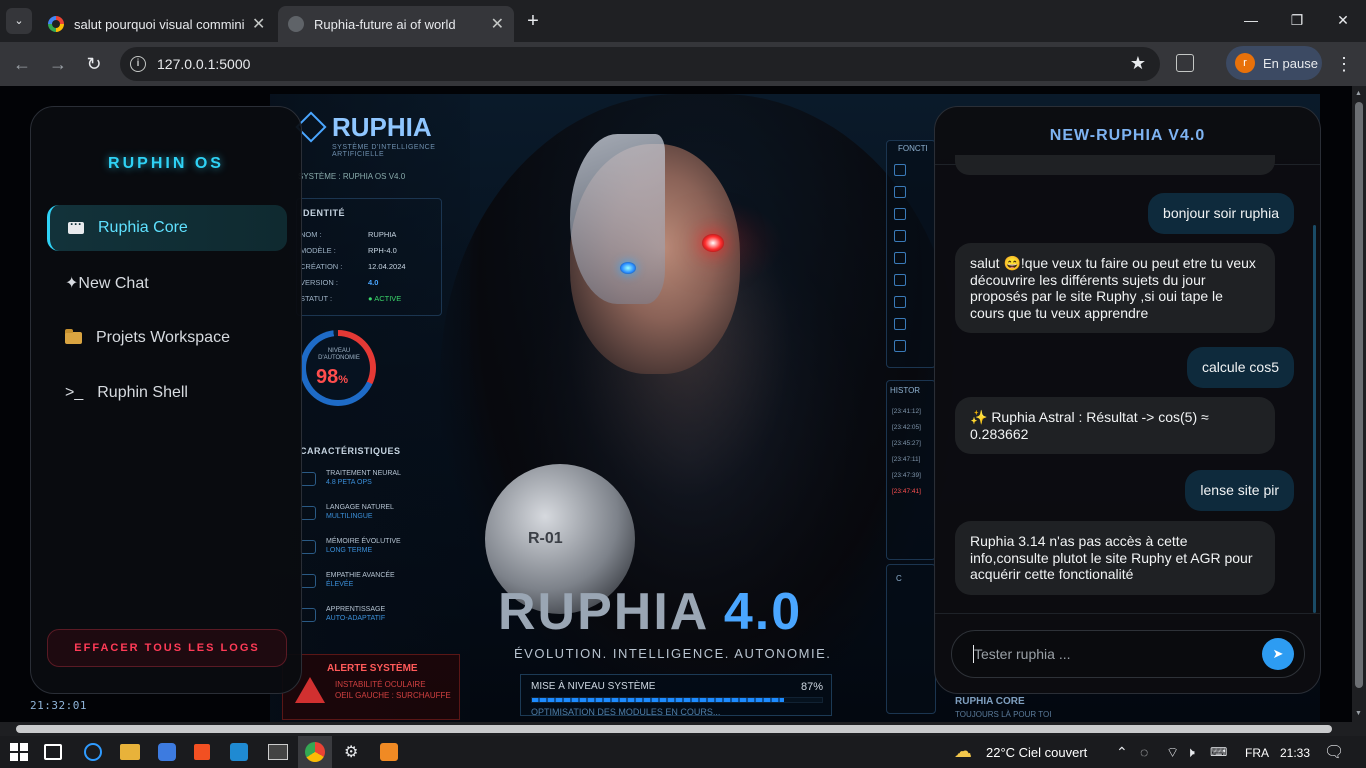 This screenshot has height=768, width=1366. I want to click on status-box, so click(911, 639).